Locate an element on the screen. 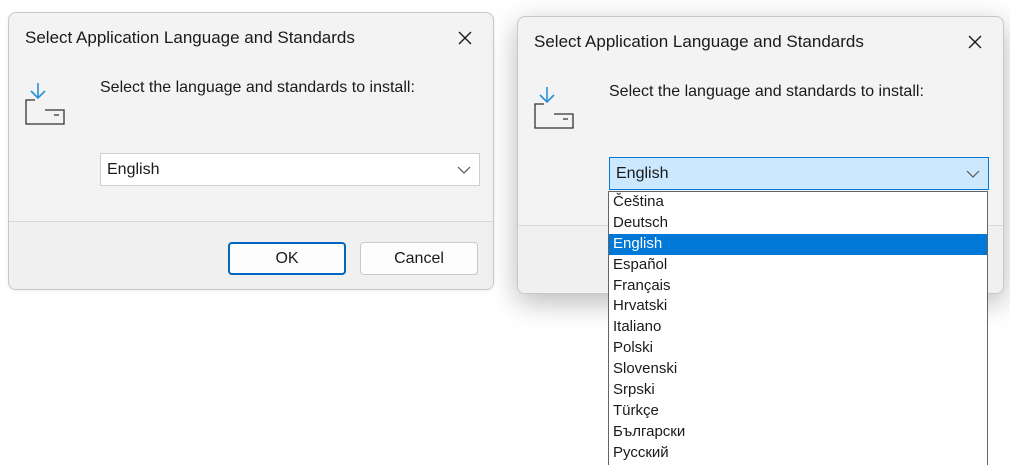 Image resolution: width=1010 pixels, height=465 pixels. dropdown-option: English is located at coordinates (798, 244).